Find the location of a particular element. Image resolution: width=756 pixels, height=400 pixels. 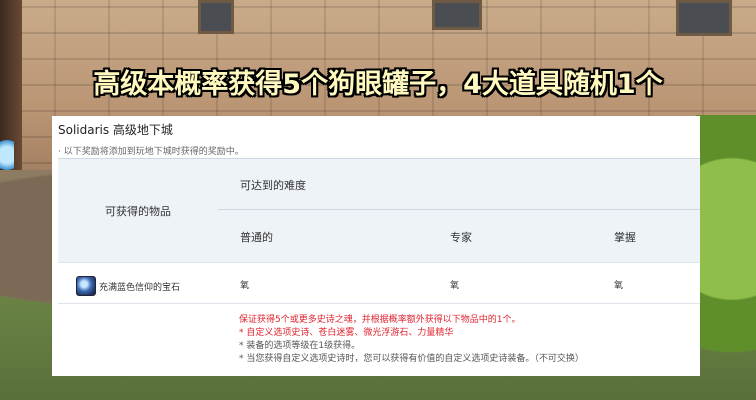

note-guarantee: 保证获得5个或更多史诗之魂，并根据概率额外获得以下物品中的1个。 is located at coordinates (380, 320).